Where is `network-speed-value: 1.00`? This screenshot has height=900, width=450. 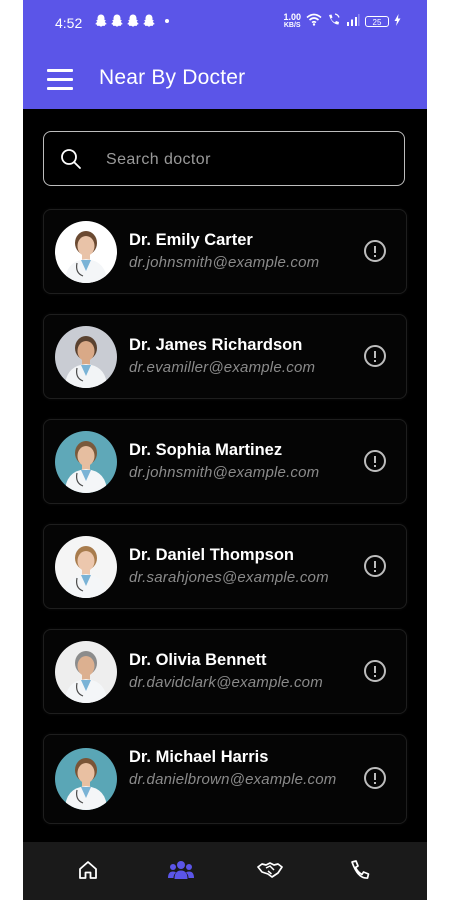
network-speed-value: 1.00 is located at coordinates (292, 17).